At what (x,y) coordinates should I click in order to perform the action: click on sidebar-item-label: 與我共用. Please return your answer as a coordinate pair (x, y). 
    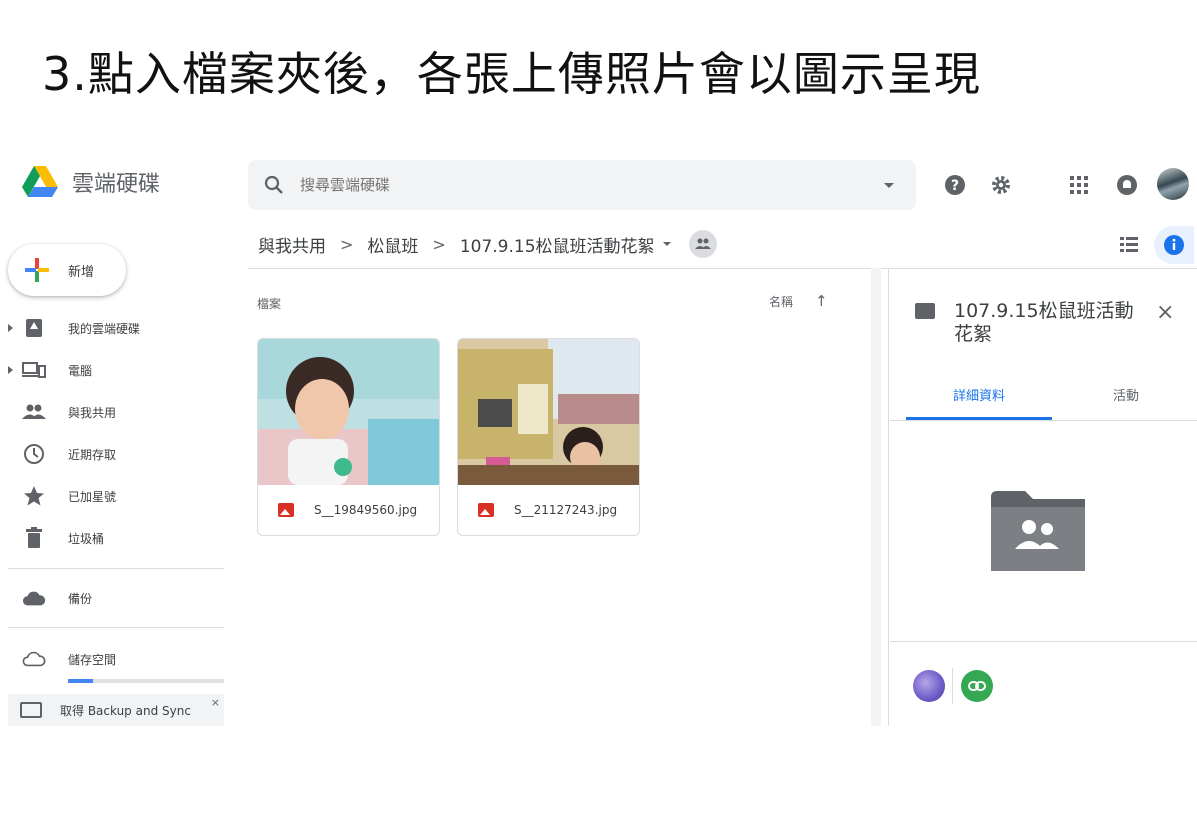
    Looking at the image, I should click on (92, 412).